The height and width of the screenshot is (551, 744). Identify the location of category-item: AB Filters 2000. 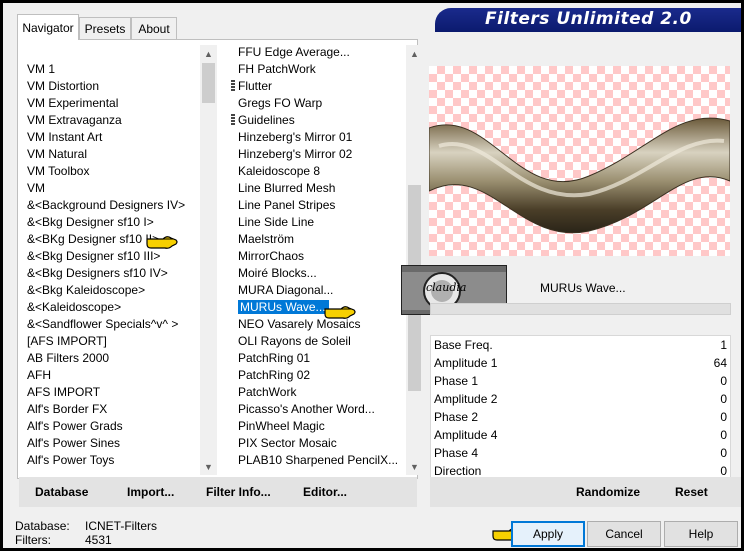
(112, 358).